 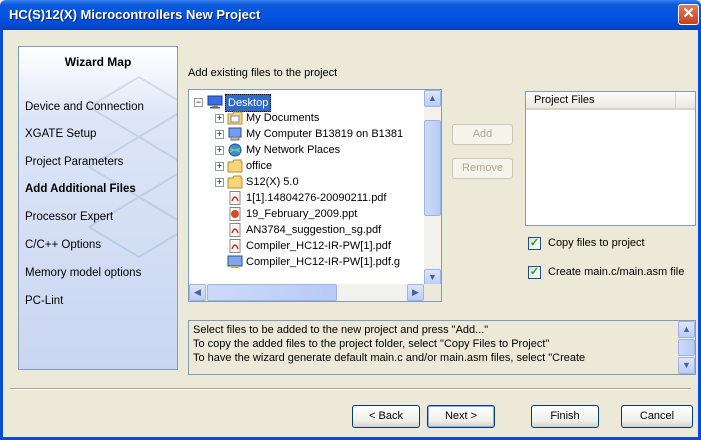 What do you see at coordinates (307, 182) in the screenshot?
I see `tree-row: + S12(X) 5.0` at bounding box center [307, 182].